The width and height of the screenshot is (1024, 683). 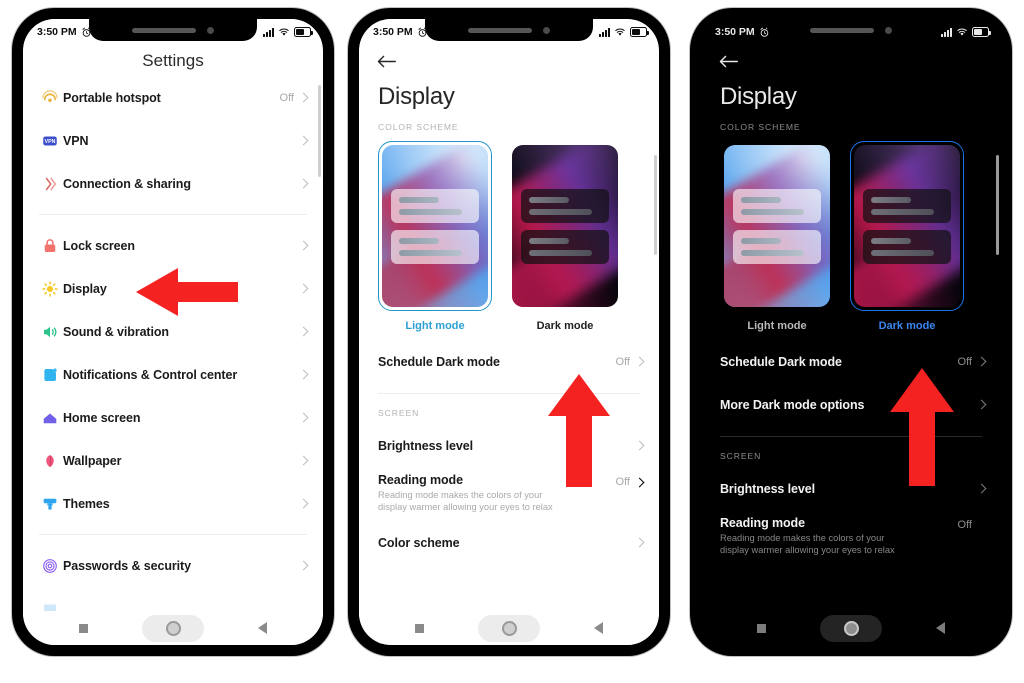 What do you see at coordinates (116, 331) in the screenshot?
I see `row-label: Sound & vibration` at bounding box center [116, 331].